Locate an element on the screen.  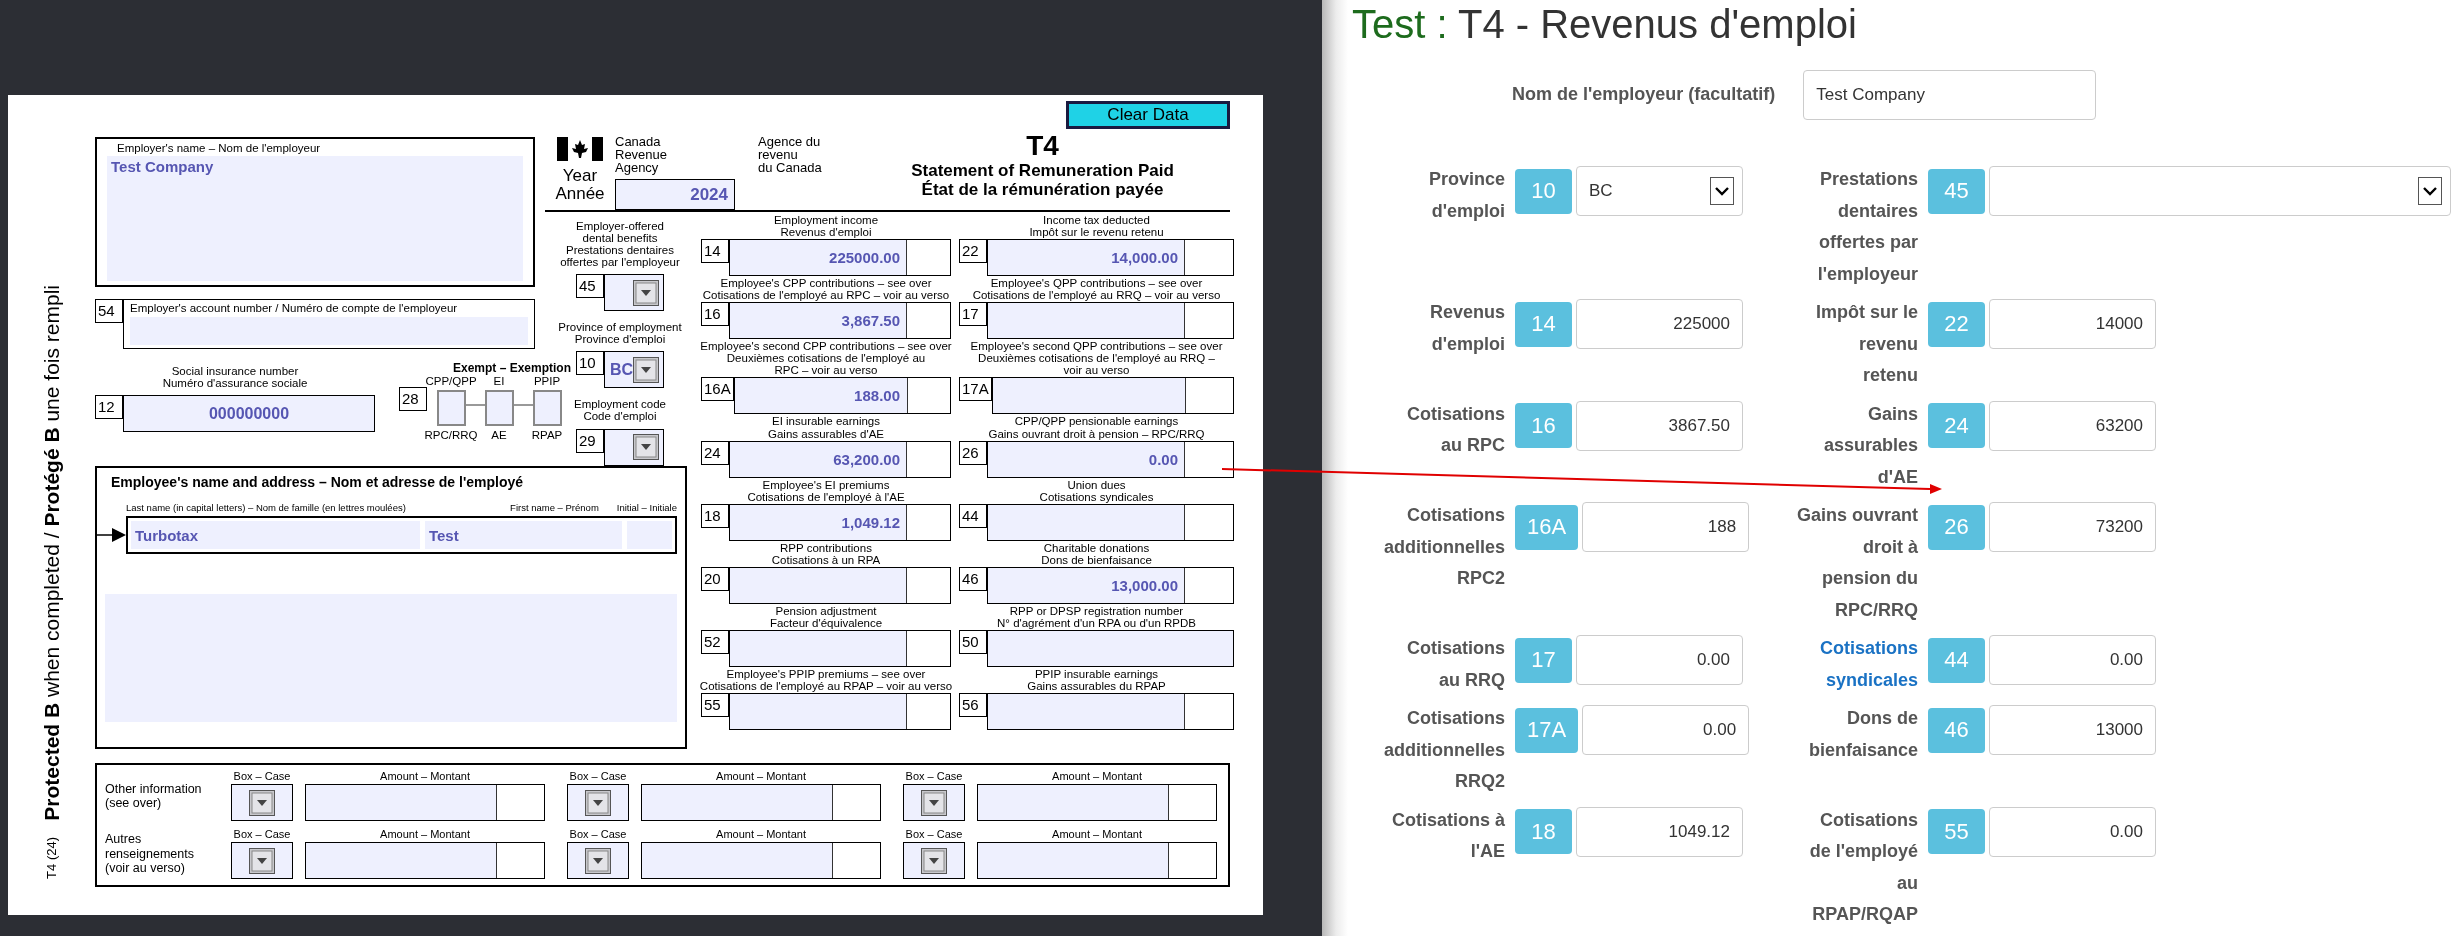
field-label: Union dues Cotisations syndicales is located at coordinates (1096, 490).